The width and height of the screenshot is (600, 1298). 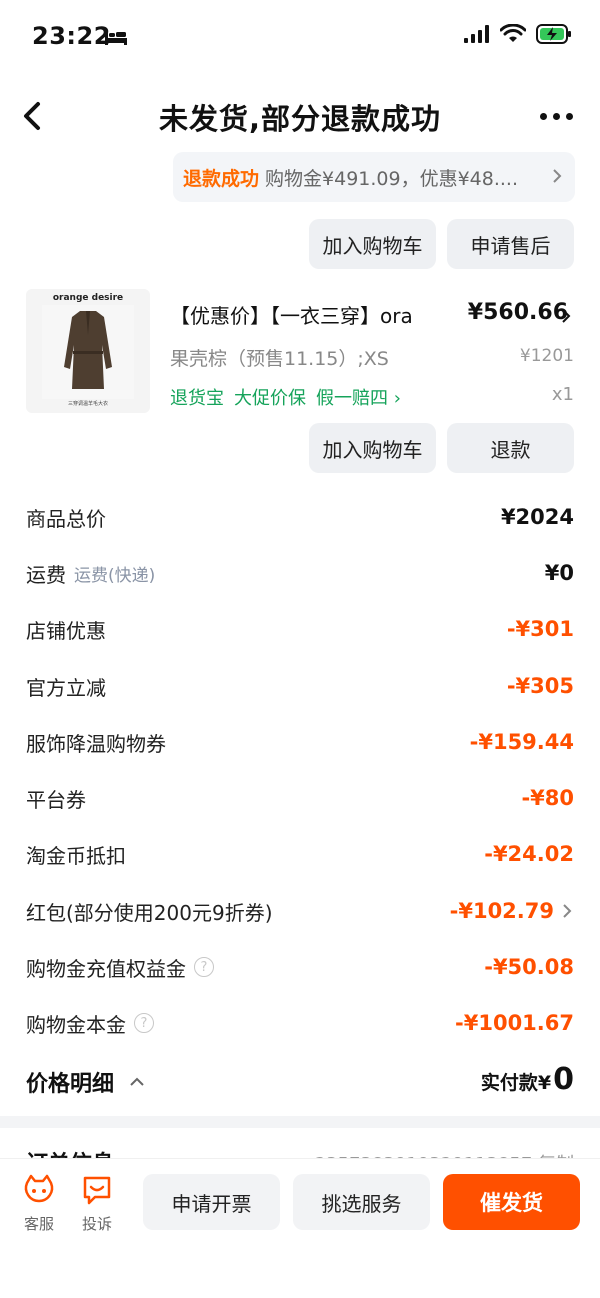 I want to click on price-label: 商品总价, so click(x=66, y=518).